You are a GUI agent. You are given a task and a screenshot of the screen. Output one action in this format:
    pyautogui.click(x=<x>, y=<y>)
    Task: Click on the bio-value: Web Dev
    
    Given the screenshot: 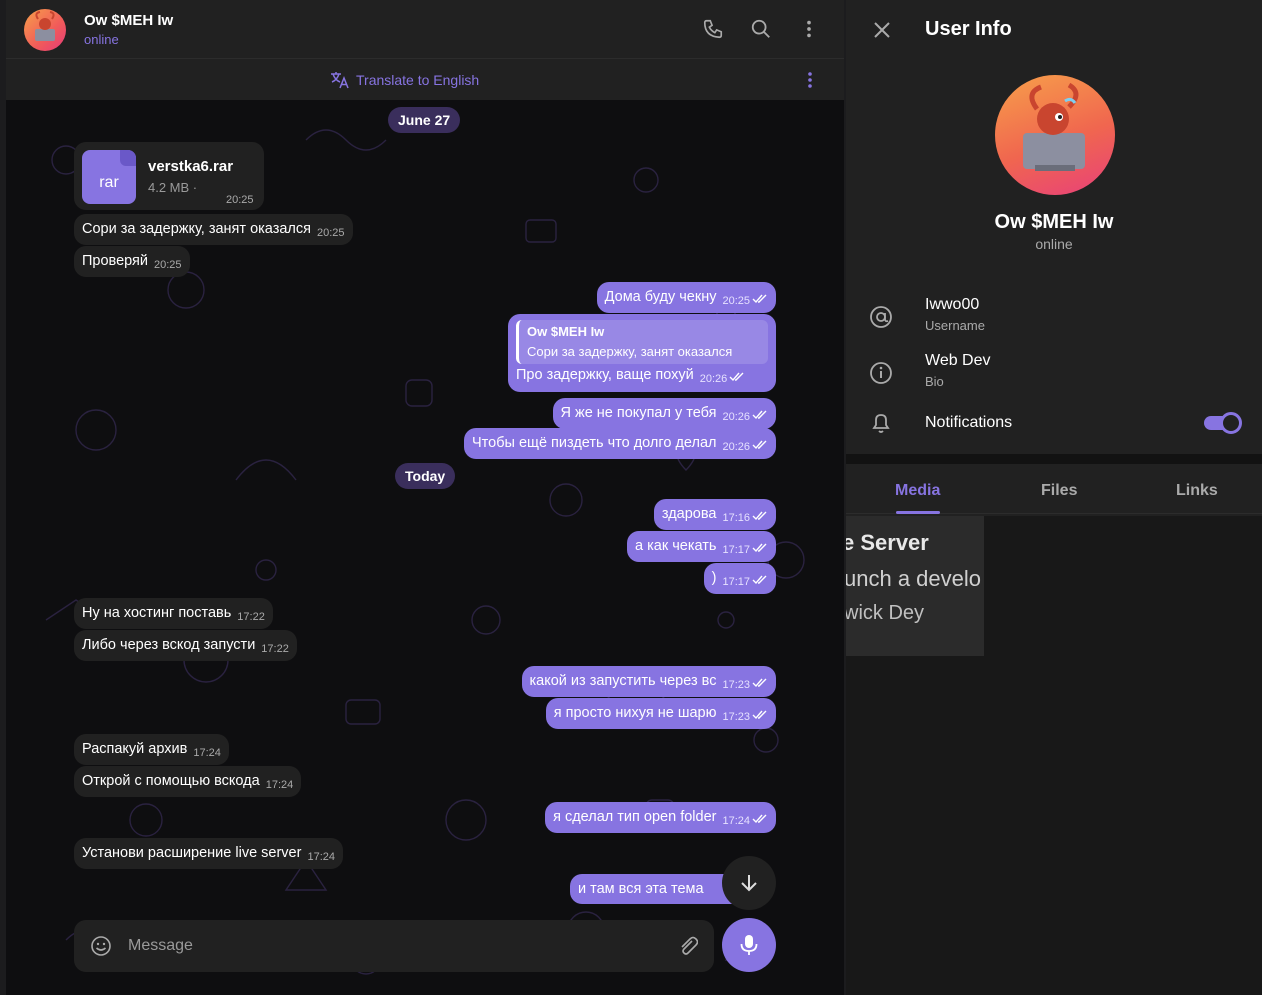 What is the action you would take?
    pyautogui.click(x=958, y=360)
    